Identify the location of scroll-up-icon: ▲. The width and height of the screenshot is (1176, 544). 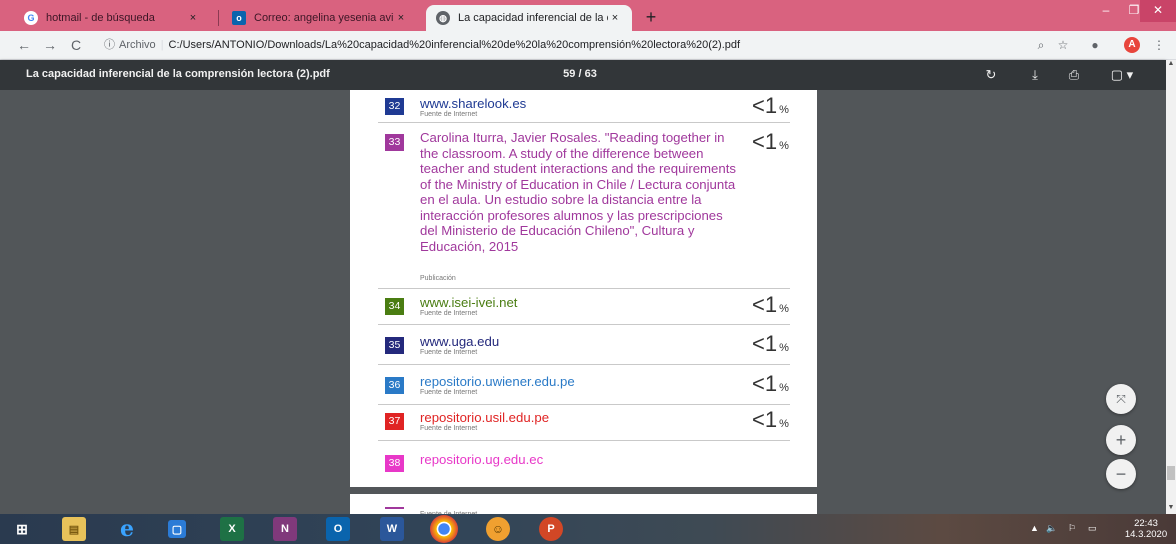
(1171, 63).